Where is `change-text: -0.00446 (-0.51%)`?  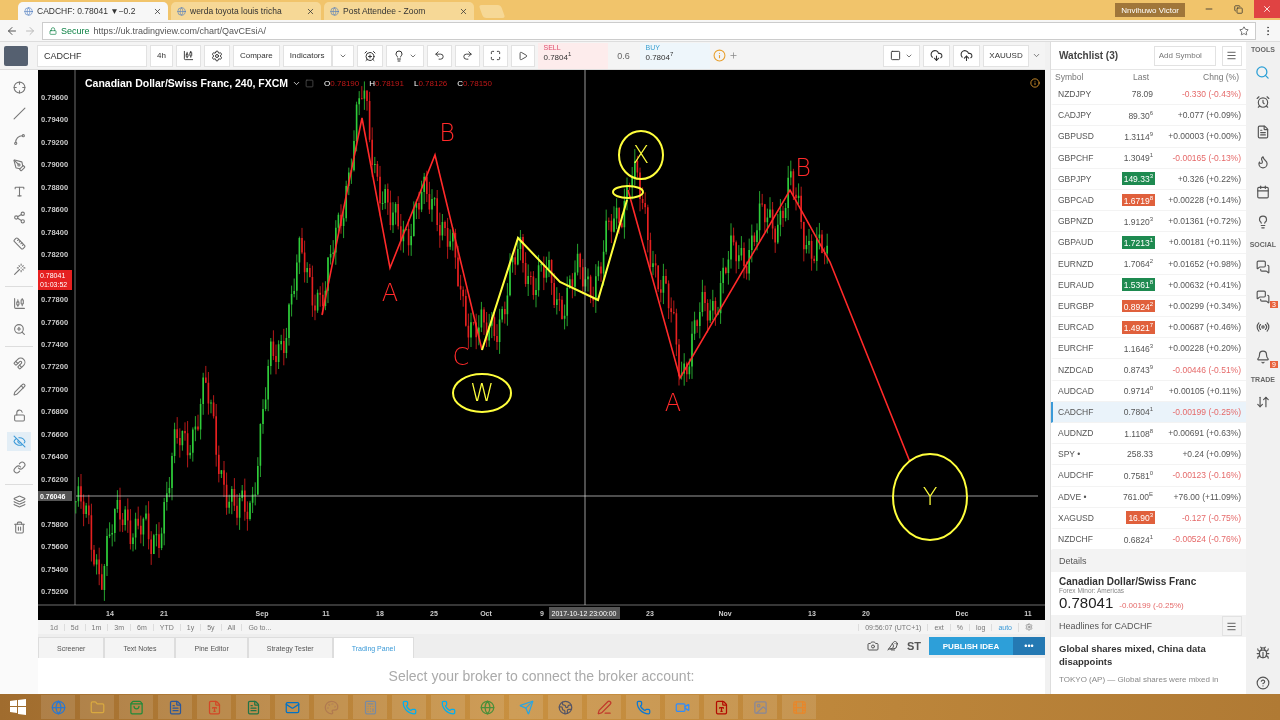 change-text: -0.00446 (-0.51%) is located at coordinates (1206, 369).